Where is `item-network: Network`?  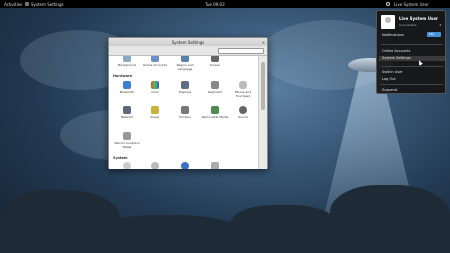 item-network: Network is located at coordinates (127, 112).